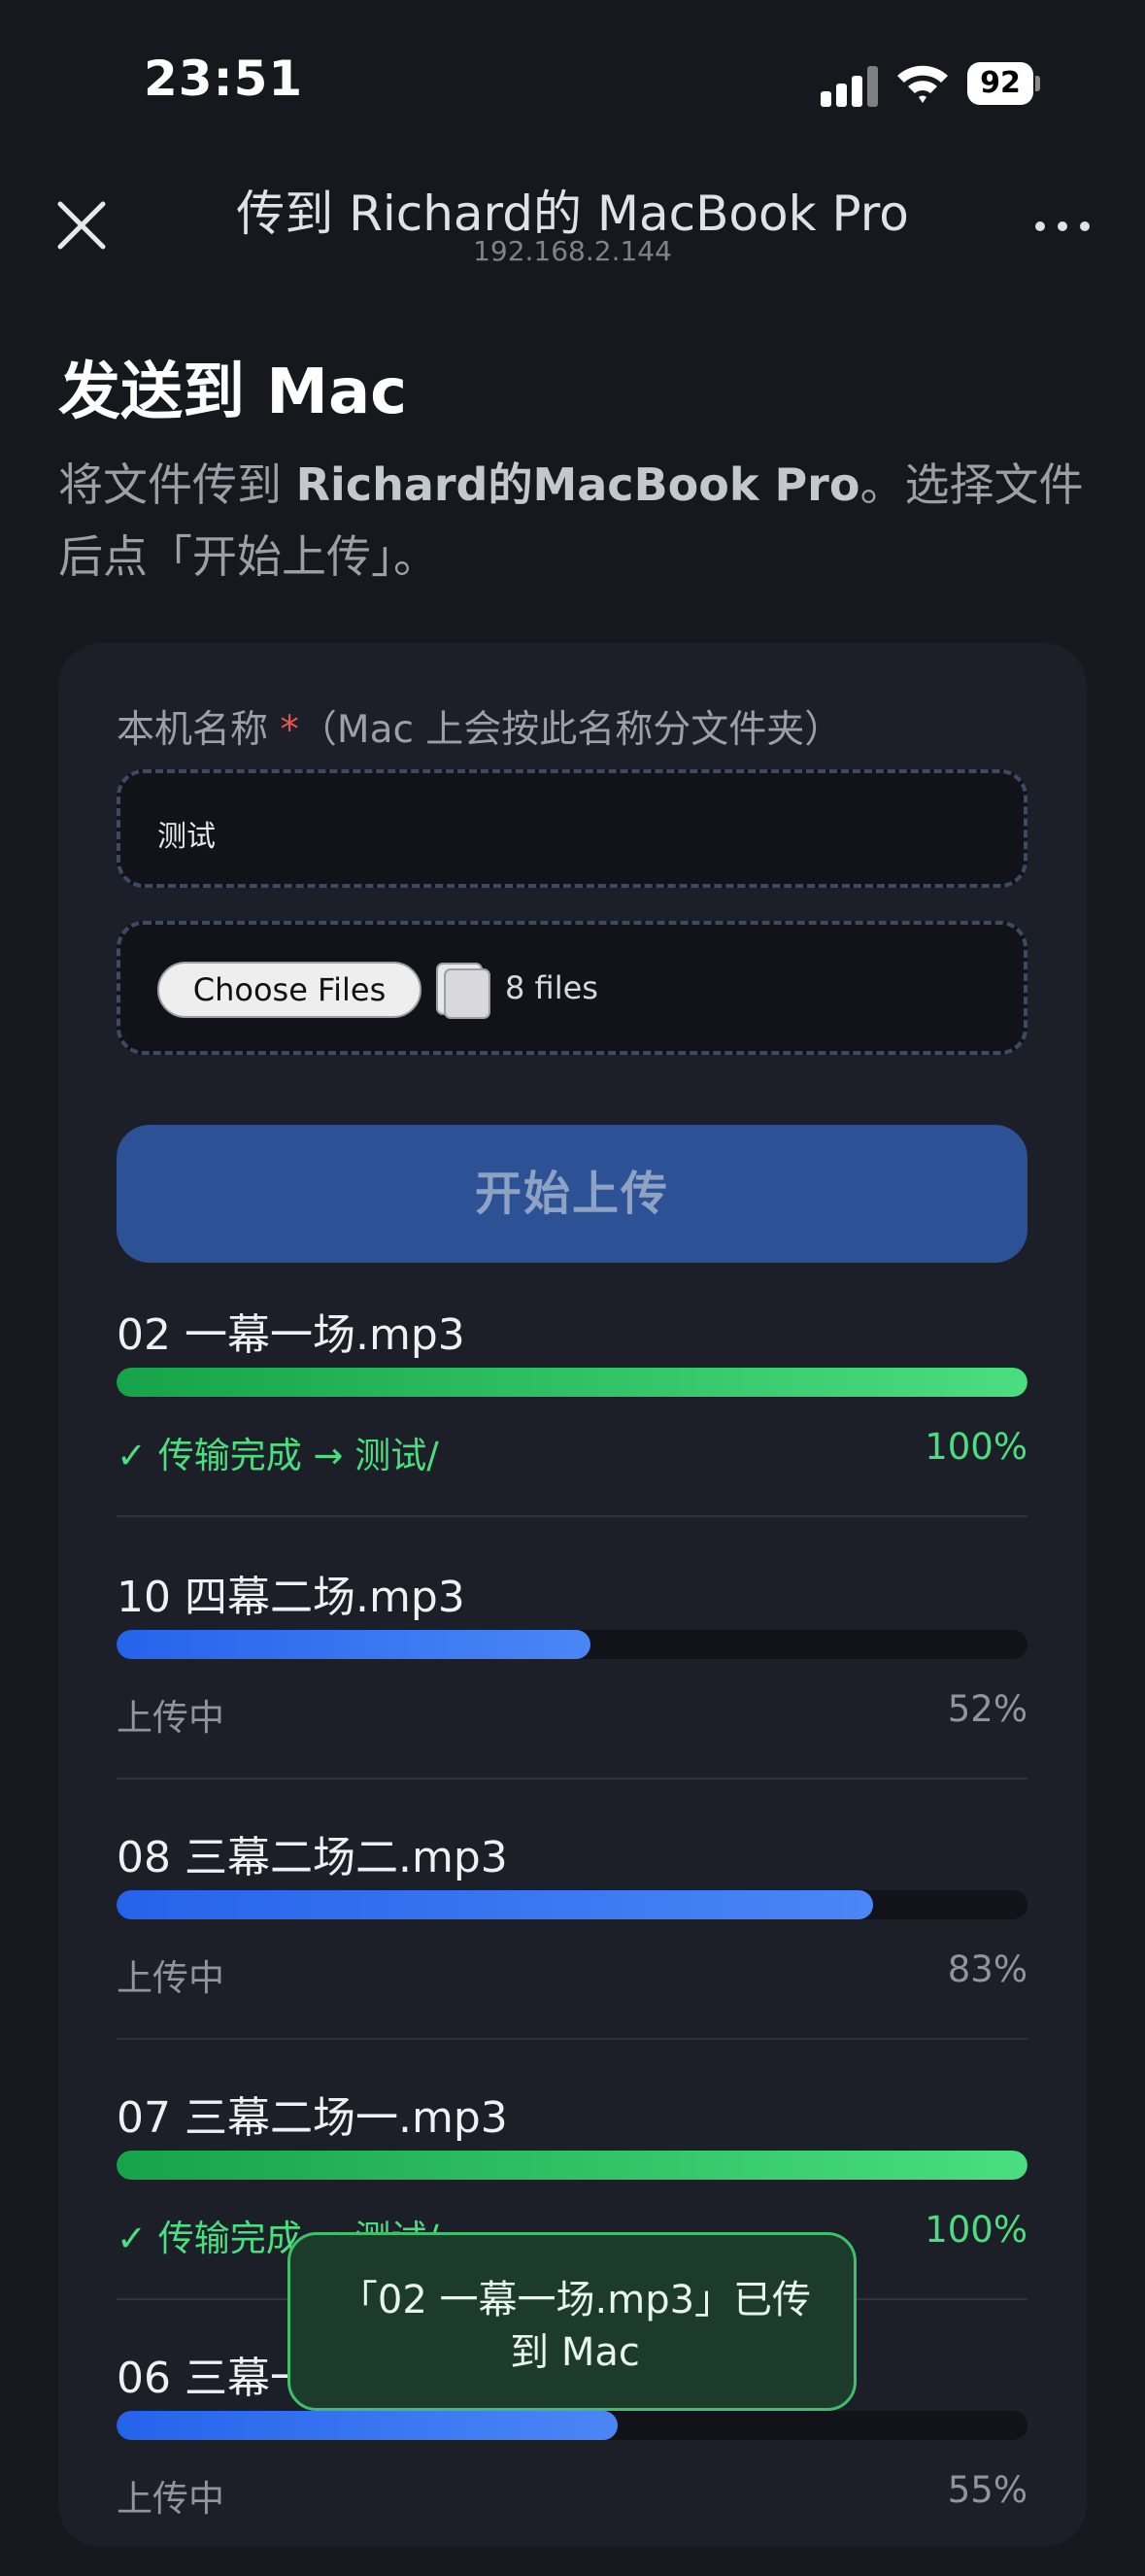 This screenshot has height=2576, width=1145. What do you see at coordinates (572, 1678) in the screenshot?
I see `upload-item: 10 四幕二场.mp3 上传中 52%` at bounding box center [572, 1678].